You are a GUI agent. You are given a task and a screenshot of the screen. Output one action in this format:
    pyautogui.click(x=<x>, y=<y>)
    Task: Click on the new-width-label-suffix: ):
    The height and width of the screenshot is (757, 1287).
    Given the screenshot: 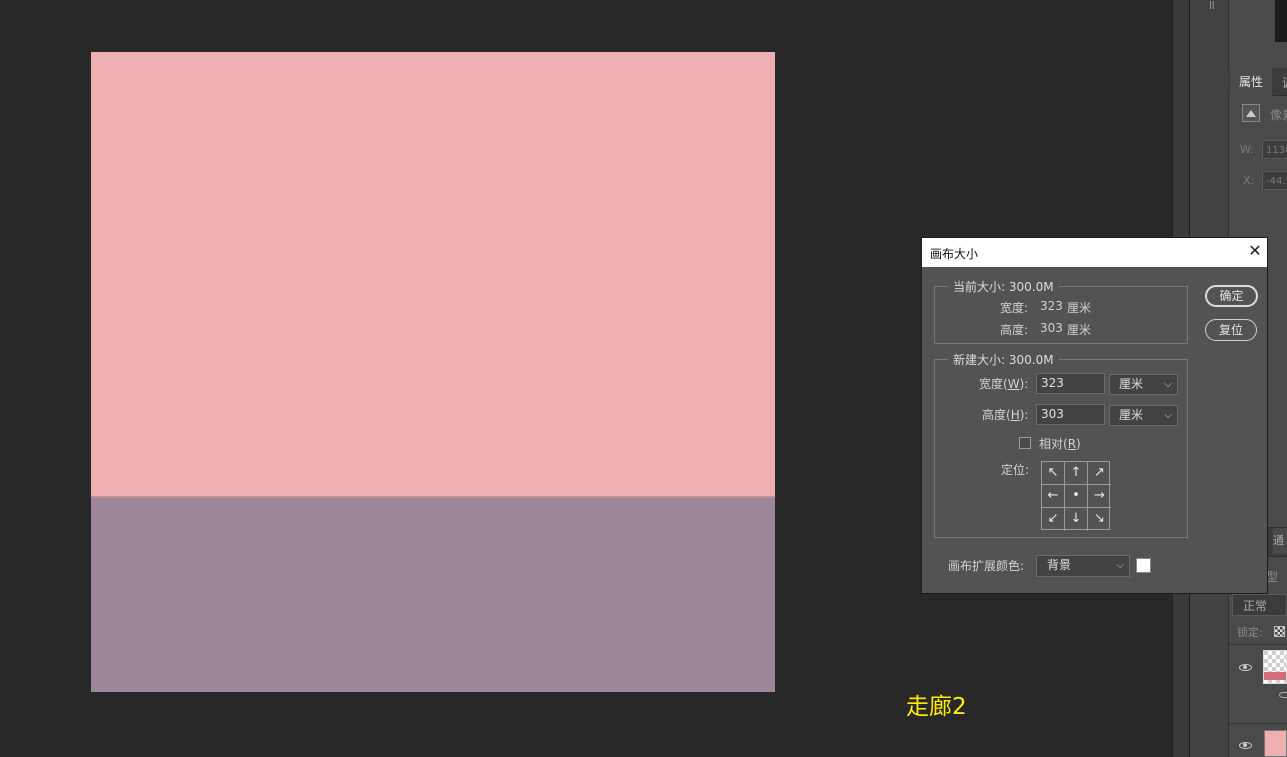 What is the action you would take?
    pyautogui.click(x=1024, y=384)
    